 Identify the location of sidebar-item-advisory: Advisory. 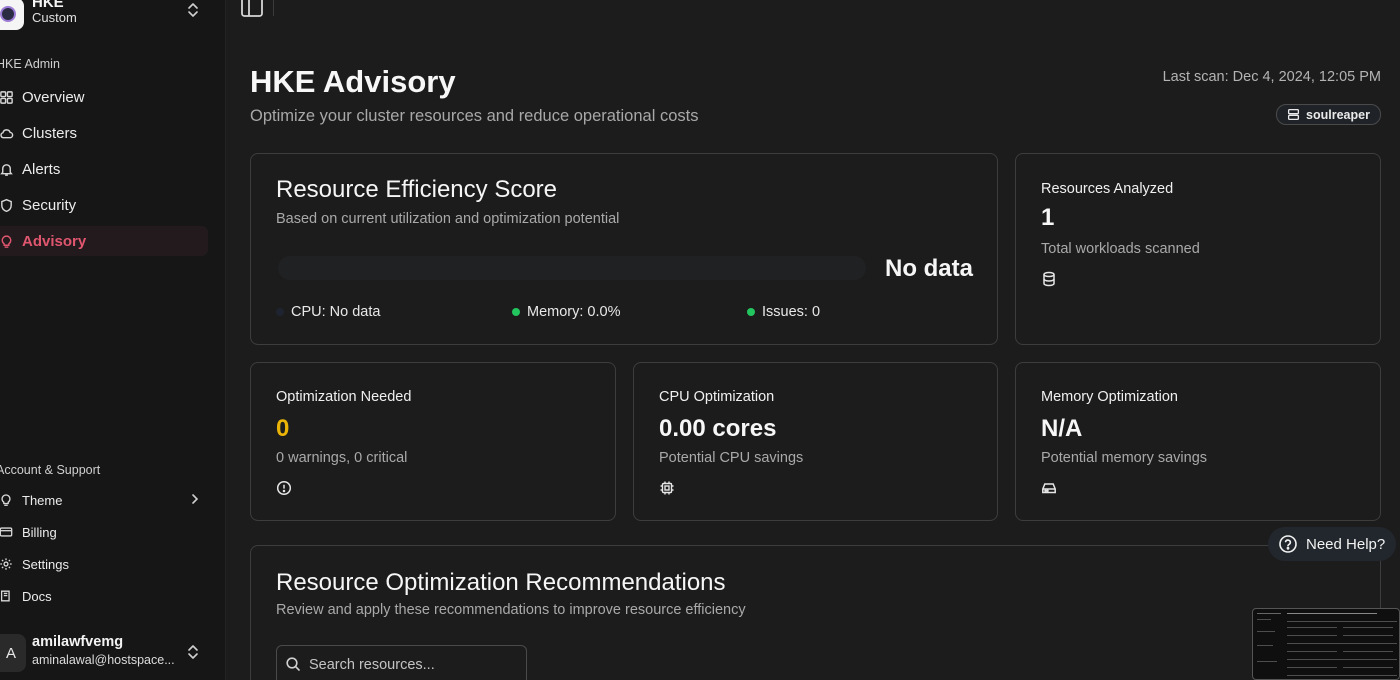
(104, 241).